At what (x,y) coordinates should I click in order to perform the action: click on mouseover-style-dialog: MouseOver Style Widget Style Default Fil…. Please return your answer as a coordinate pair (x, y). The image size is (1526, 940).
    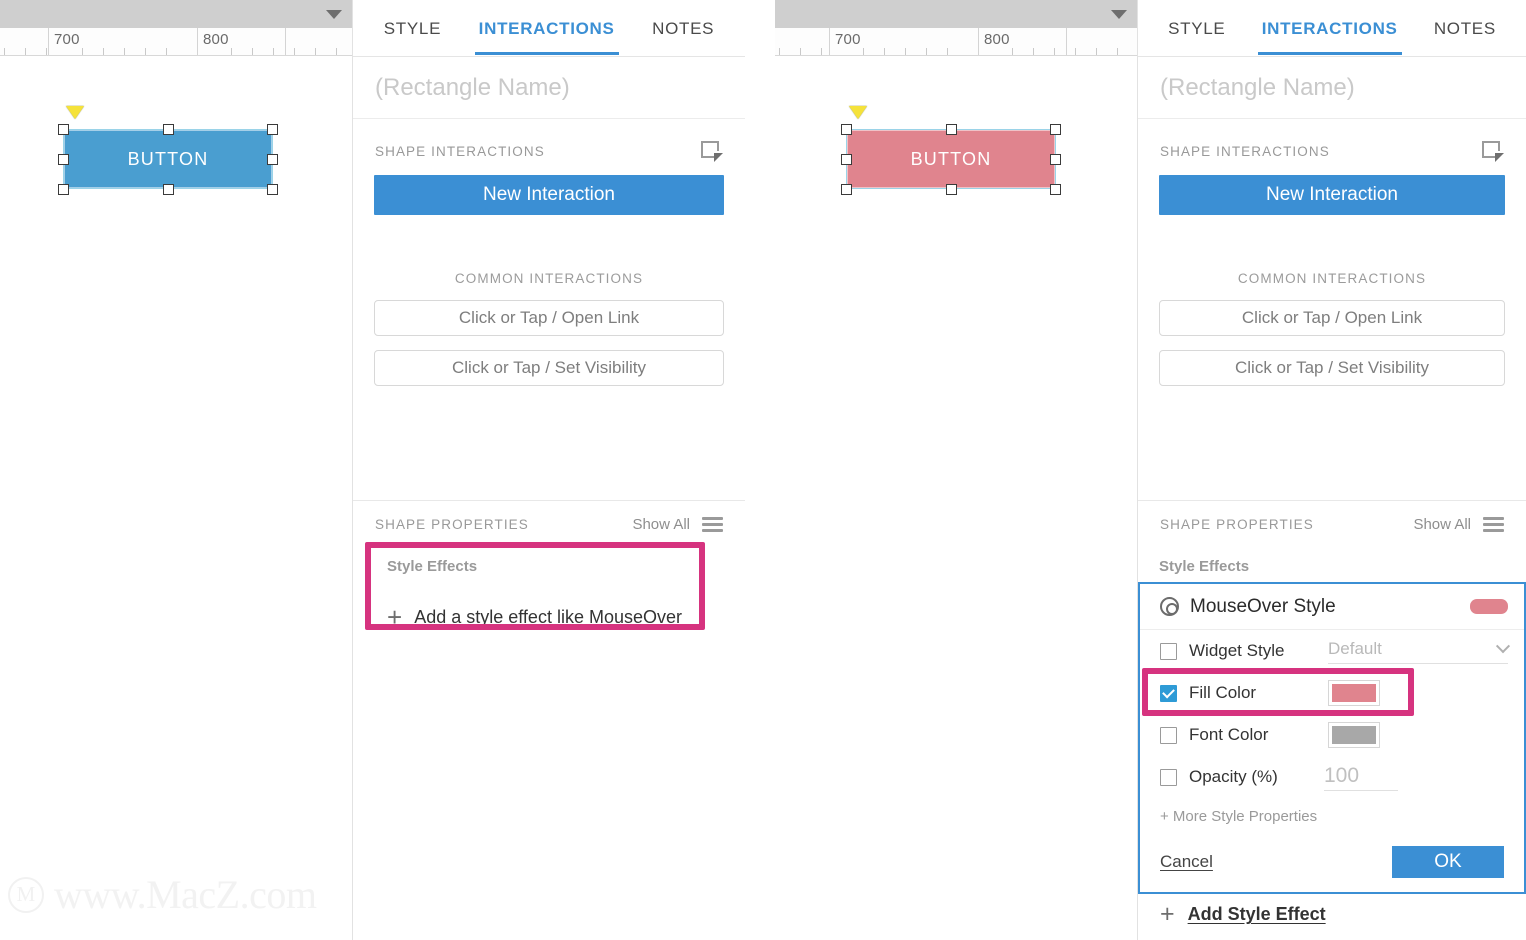
    Looking at the image, I should click on (1332, 738).